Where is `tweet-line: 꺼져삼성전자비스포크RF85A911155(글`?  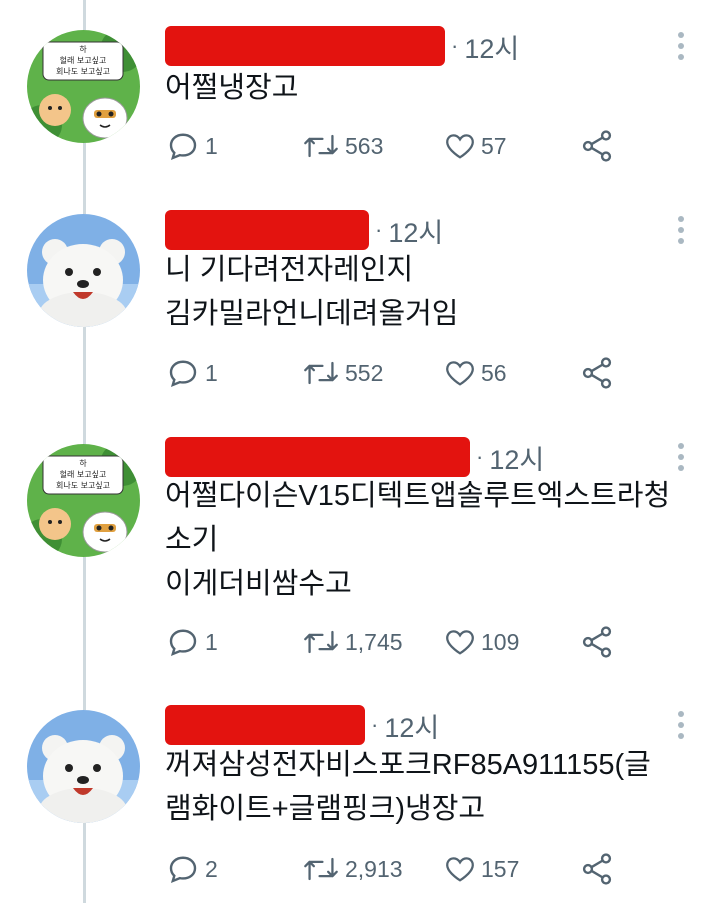 tweet-line: 꺼져삼성전자비스포크RF85A911155(글 is located at coordinates (408, 765).